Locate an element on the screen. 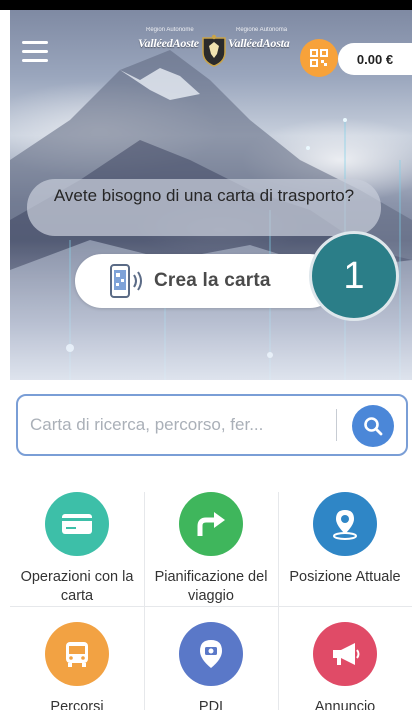 The image size is (412, 710). region-crest-icon is located at coordinates (214, 50).